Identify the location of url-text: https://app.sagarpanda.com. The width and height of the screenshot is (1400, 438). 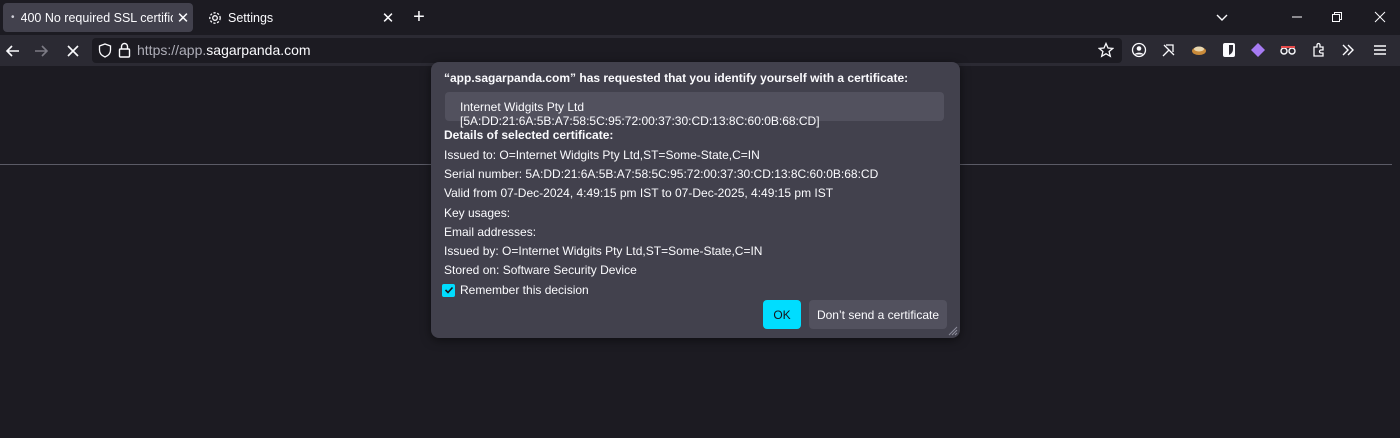
(224, 50).